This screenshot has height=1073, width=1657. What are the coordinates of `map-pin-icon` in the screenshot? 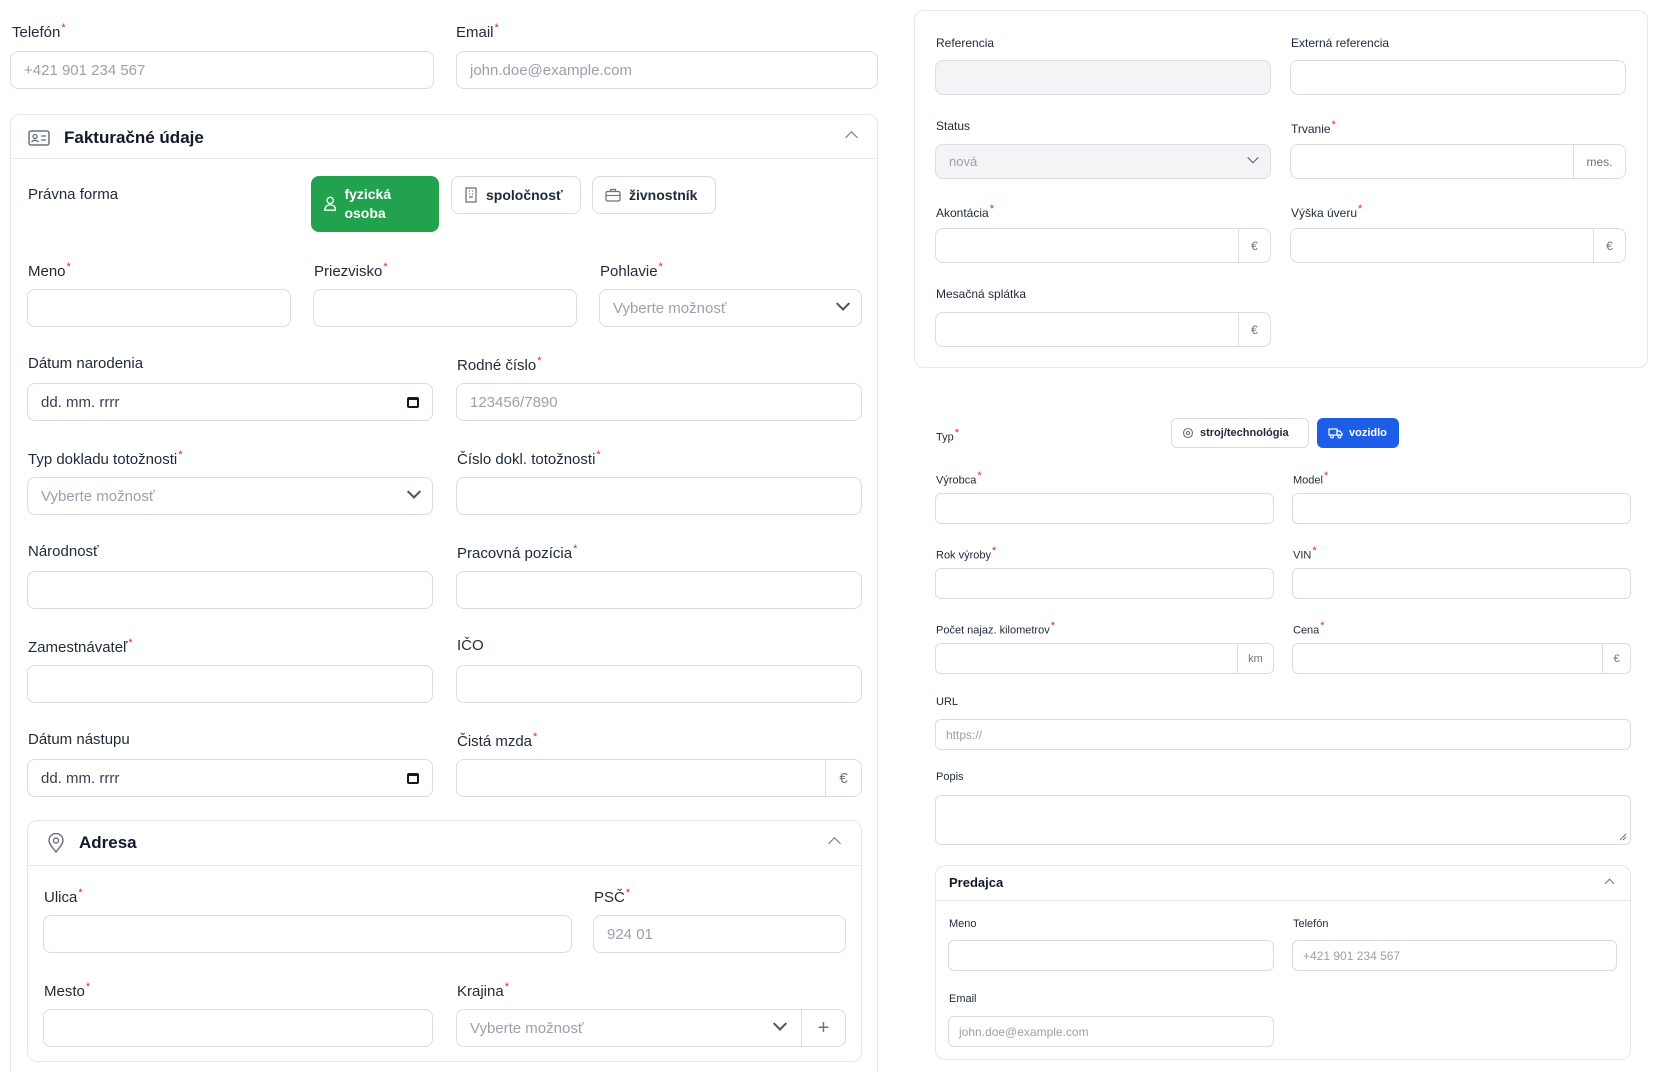 It's located at (56, 843).